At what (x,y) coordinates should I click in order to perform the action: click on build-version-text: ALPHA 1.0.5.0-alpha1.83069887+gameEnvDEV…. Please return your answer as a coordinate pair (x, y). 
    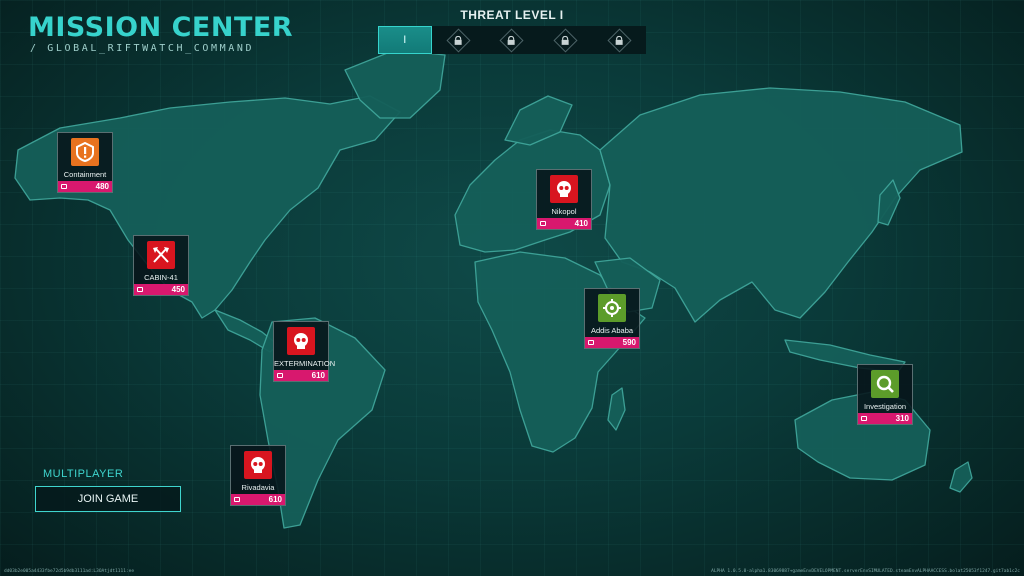
    Looking at the image, I should click on (865, 571).